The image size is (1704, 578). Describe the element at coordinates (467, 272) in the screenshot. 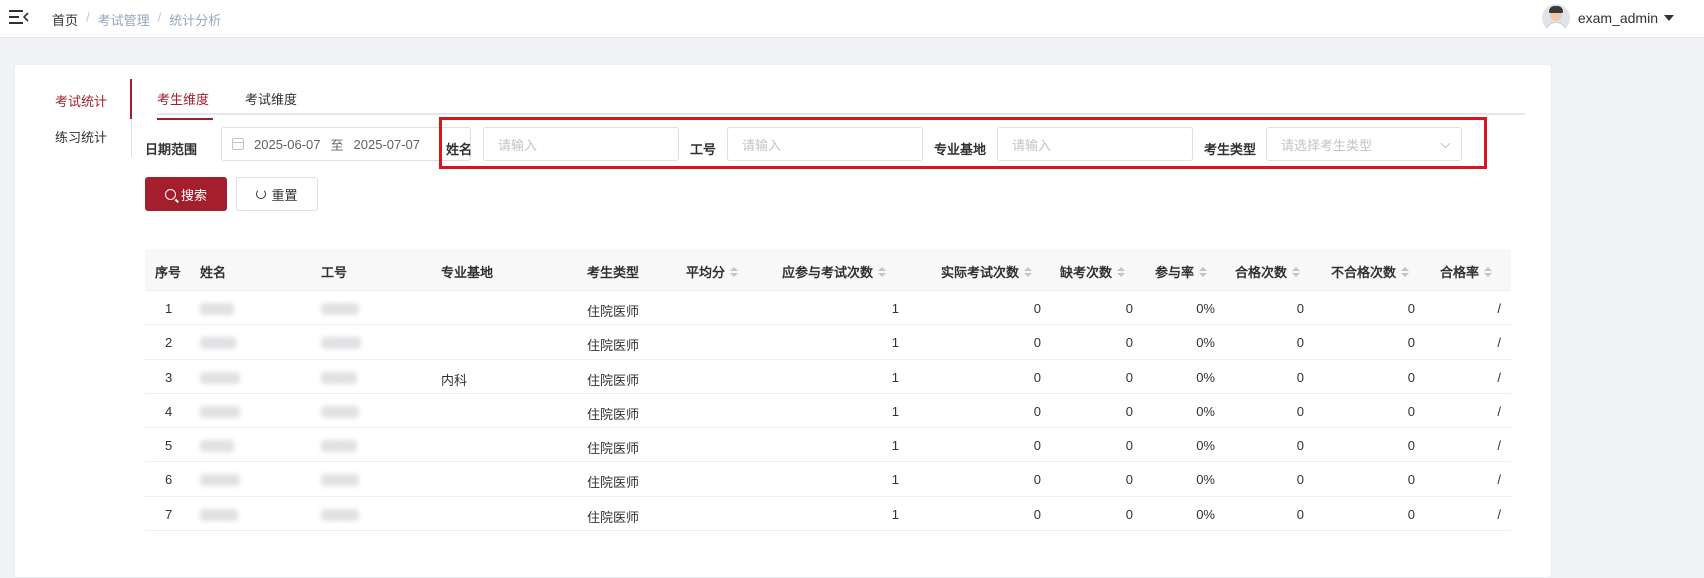

I see `header-label: 专业基地` at that location.